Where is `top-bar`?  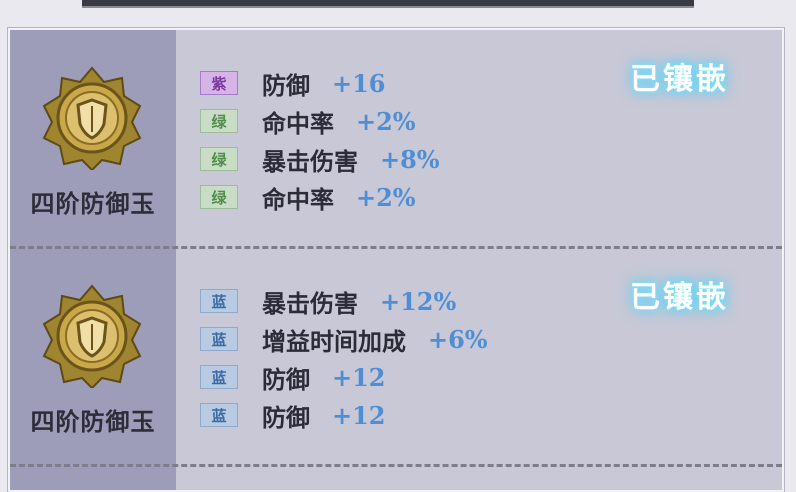 top-bar is located at coordinates (388, 4).